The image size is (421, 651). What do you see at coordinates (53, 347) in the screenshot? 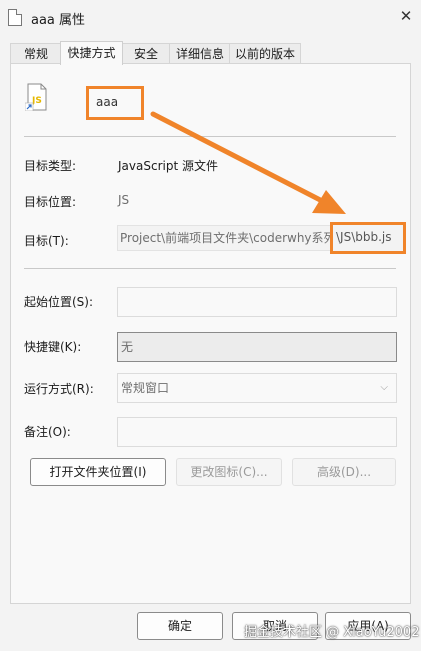
I see `hotkey-label: 快捷键(K):` at bounding box center [53, 347].